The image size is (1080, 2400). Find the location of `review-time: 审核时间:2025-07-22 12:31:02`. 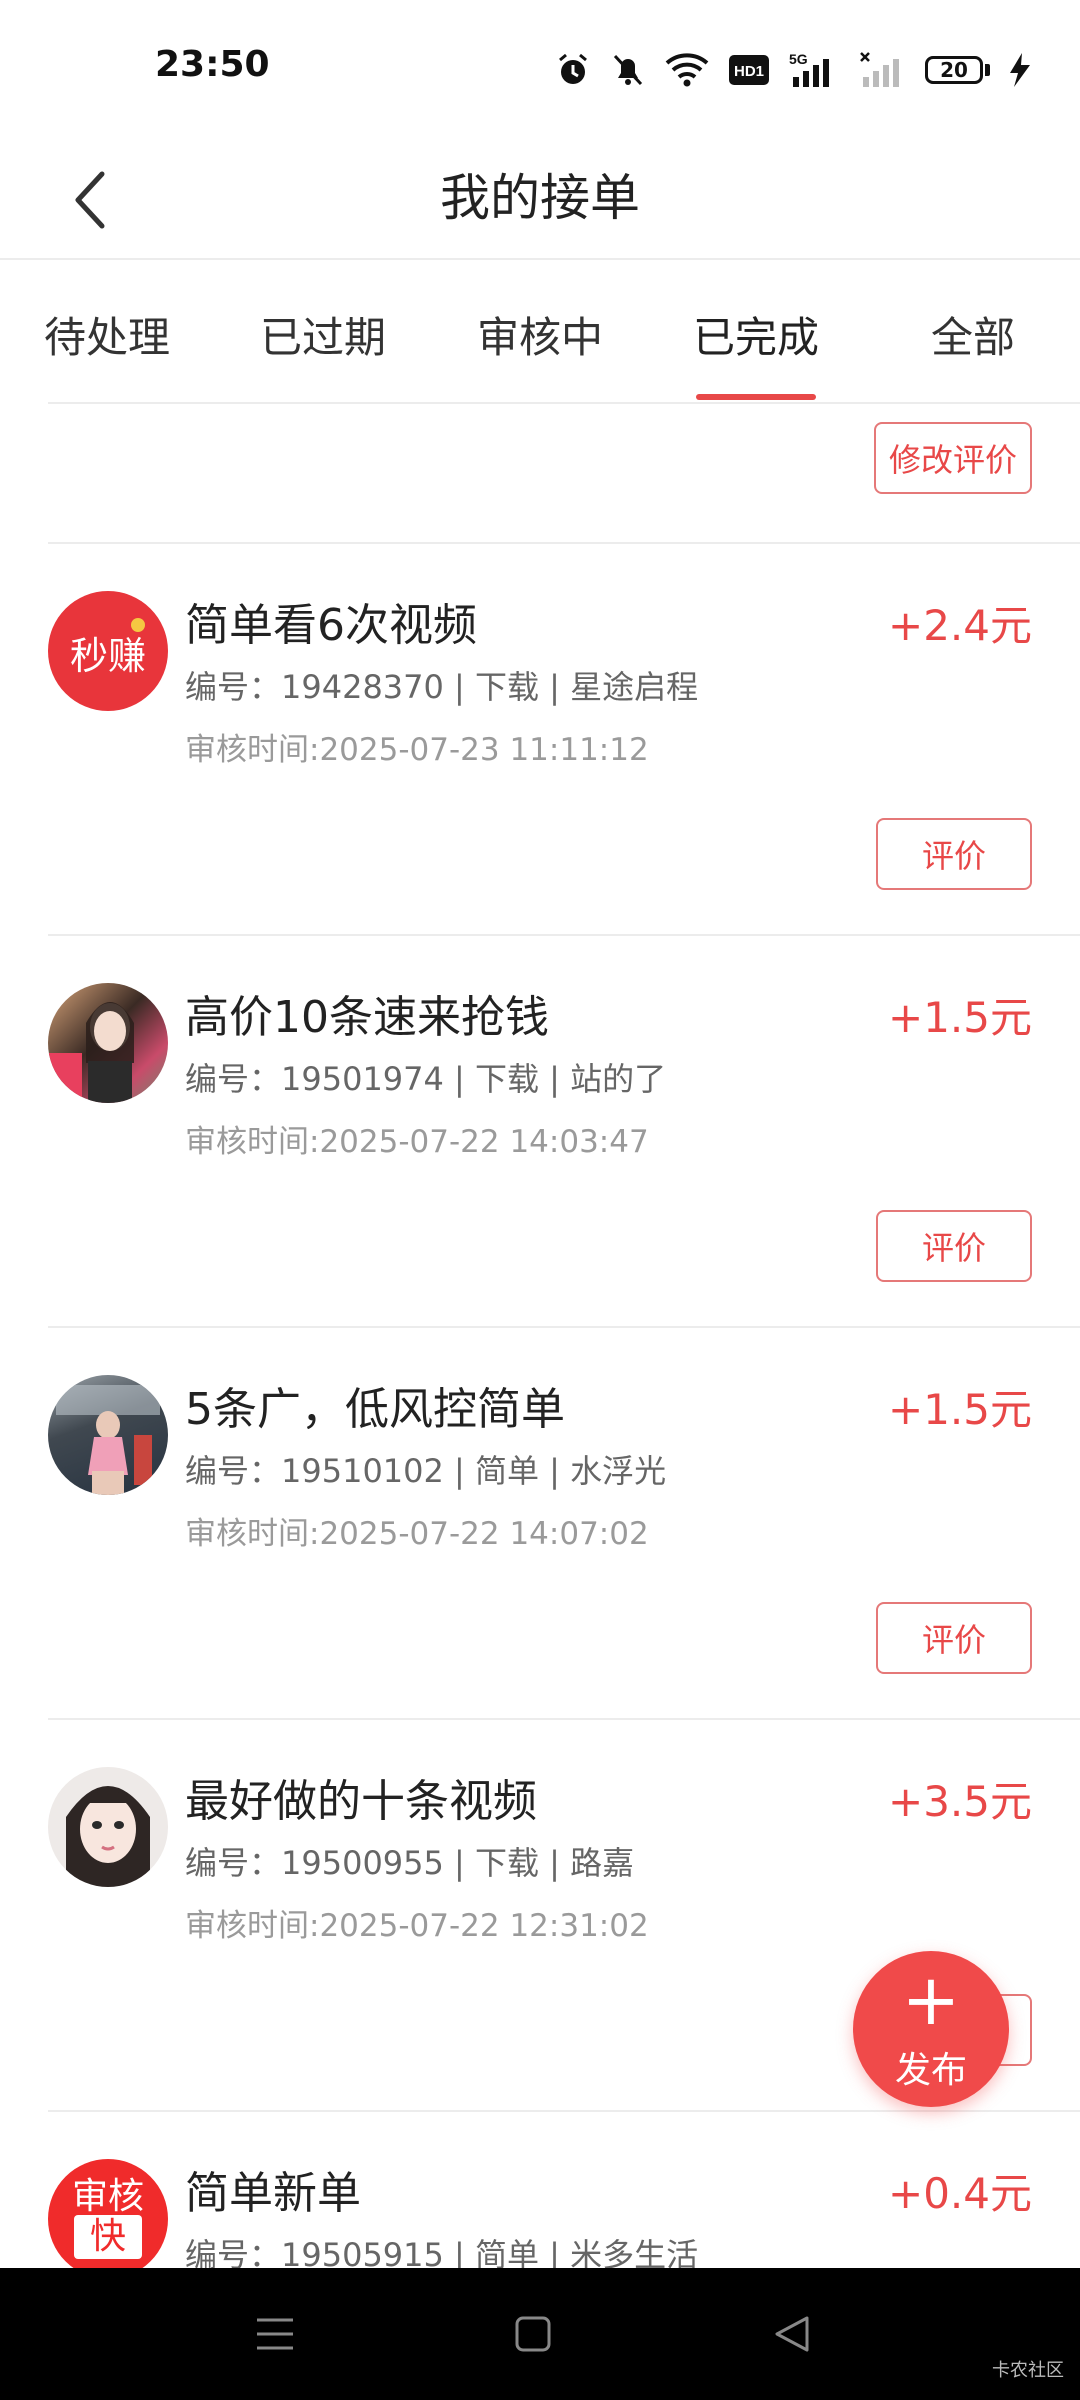

review-time: 审核时间:2025-07-22 12:31:02 is located at coordinates (417, 1926).